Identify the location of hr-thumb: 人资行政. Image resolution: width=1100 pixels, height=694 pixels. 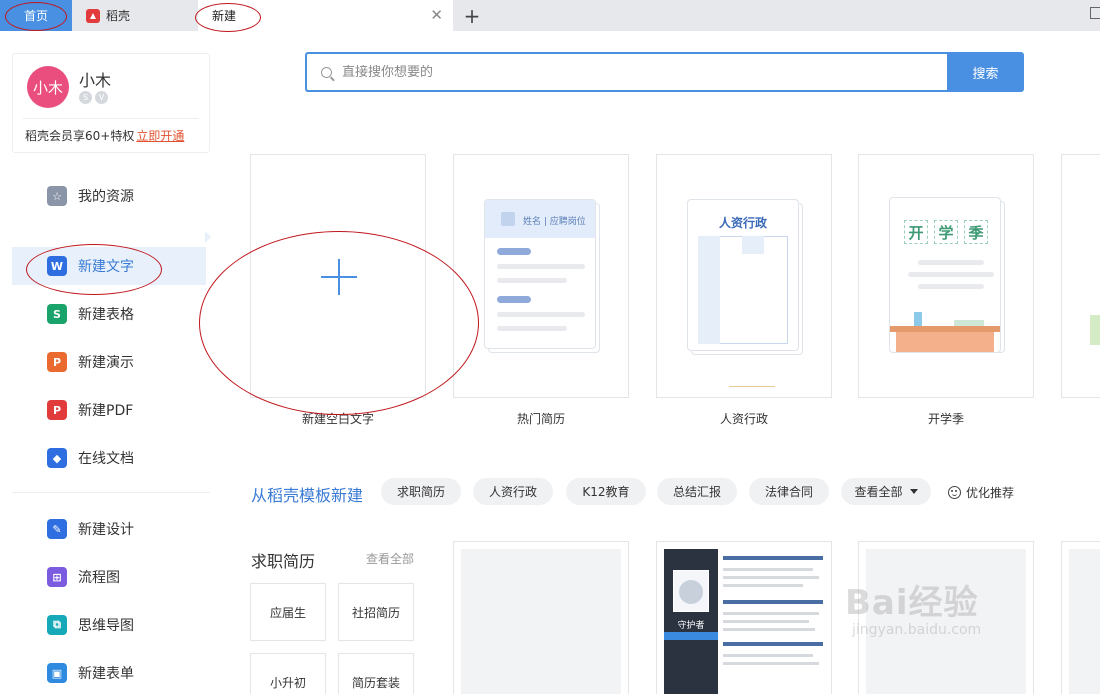
(743, 275).